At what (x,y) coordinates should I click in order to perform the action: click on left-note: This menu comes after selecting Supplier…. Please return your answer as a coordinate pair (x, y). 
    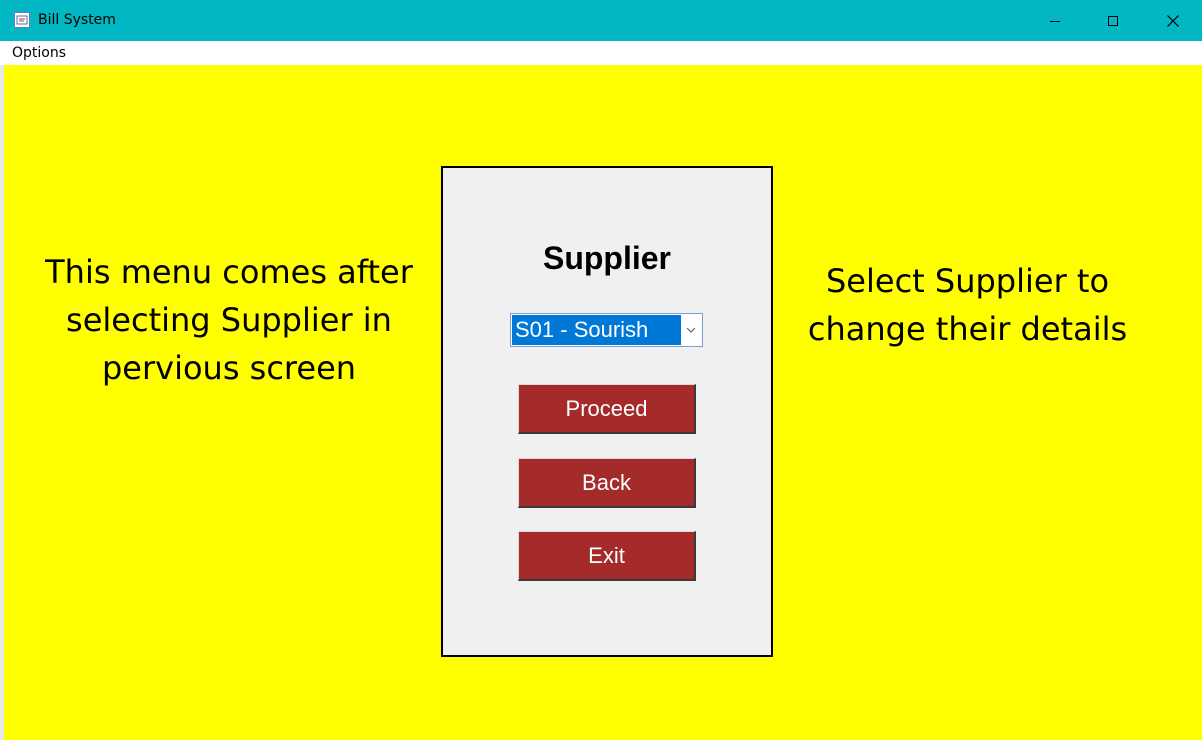
    Looking at the image, I should click on (229, 320).